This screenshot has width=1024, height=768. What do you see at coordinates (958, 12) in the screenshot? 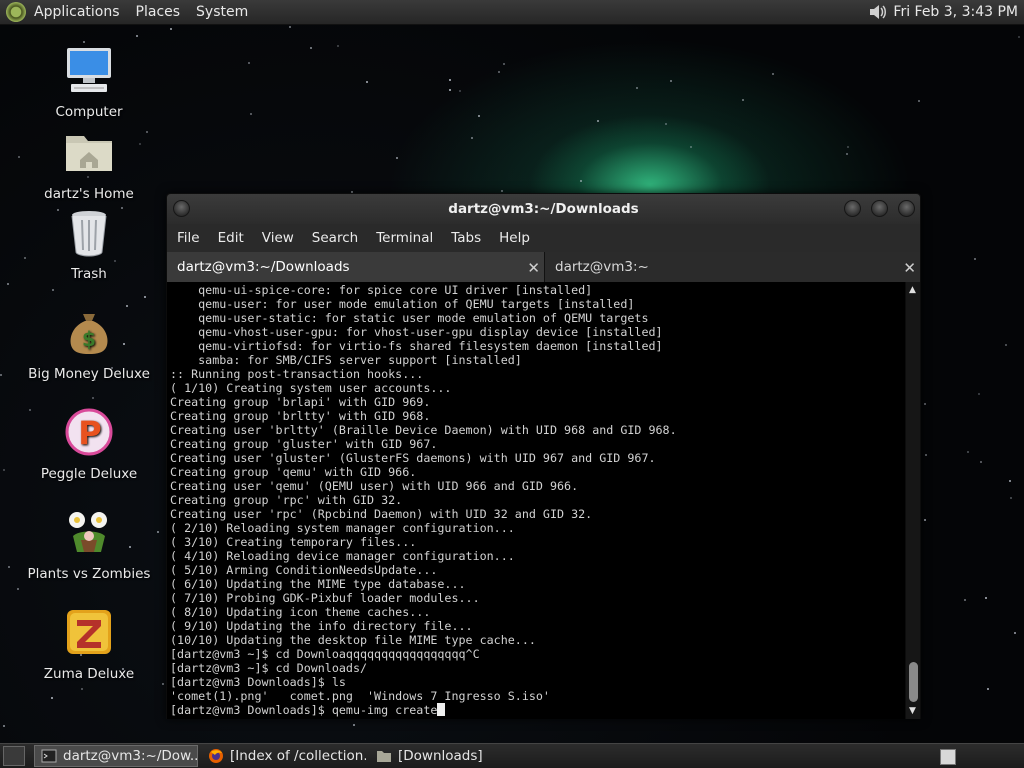
I see `clock: Fri Feb 3, 3:43 PM` at bounding box center [958, 12].